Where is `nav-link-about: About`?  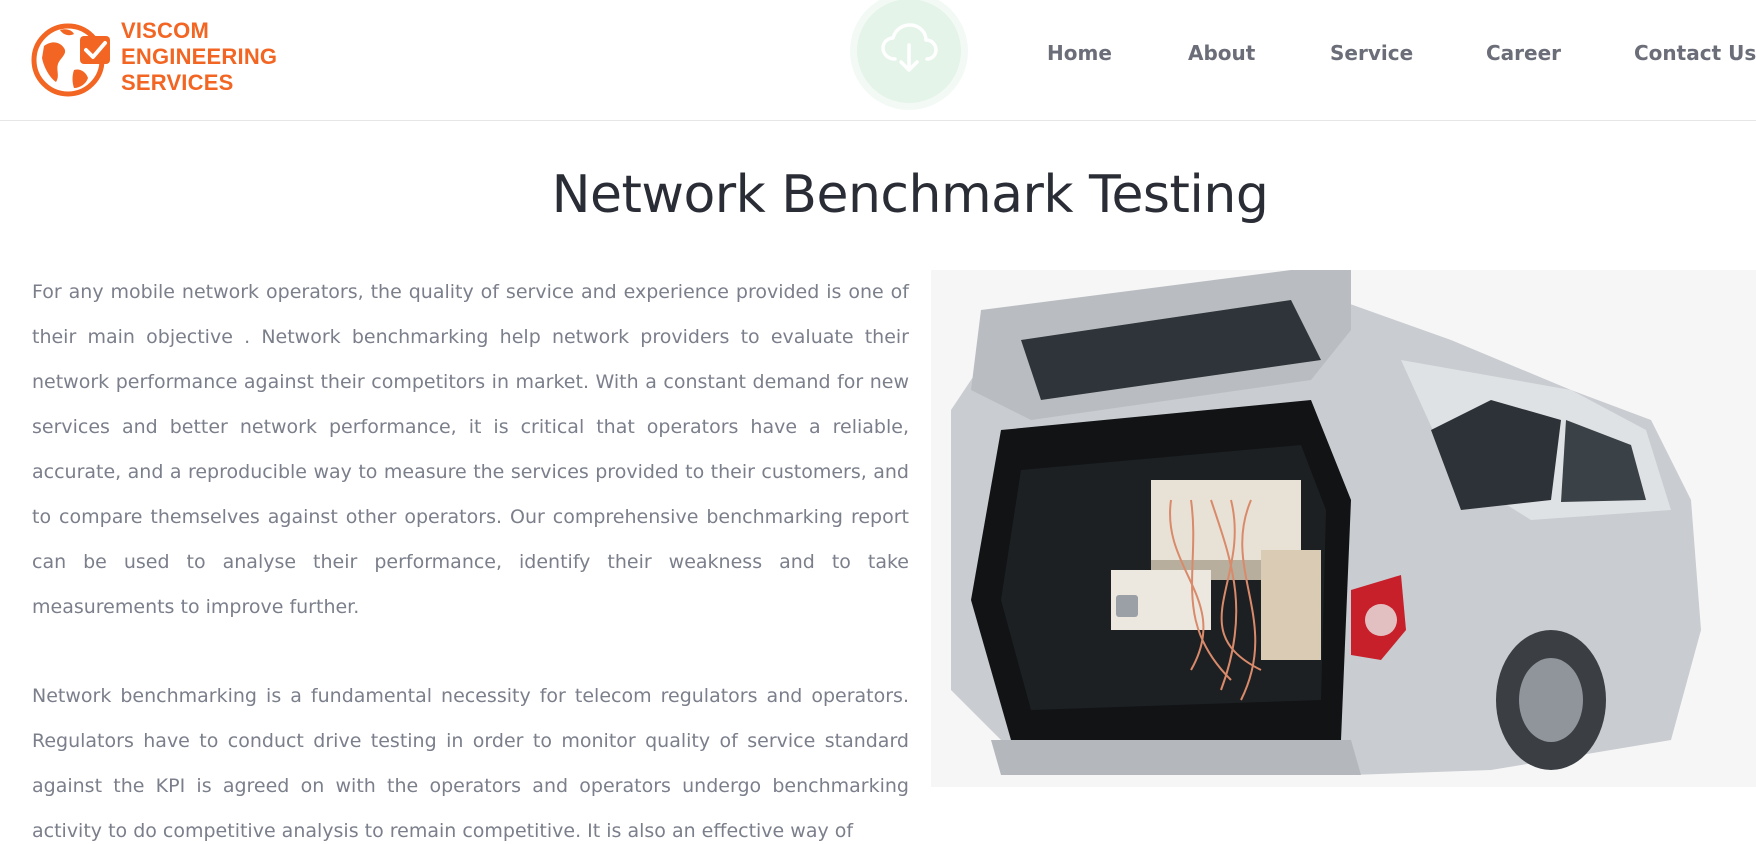 nav-link-about: About is located at coordinates (1221, 53).